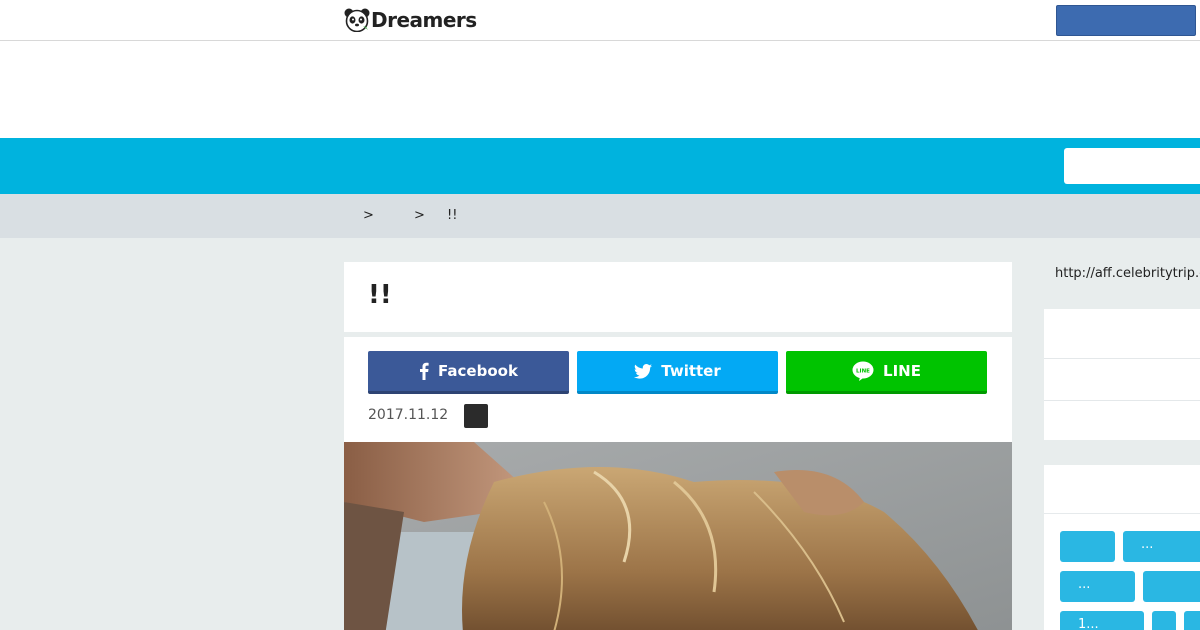 The height and width of the screenshot is (630, 1200). Describe the element at coordinates (600, 166) in the screenshot. I see `global-nav` at that location.